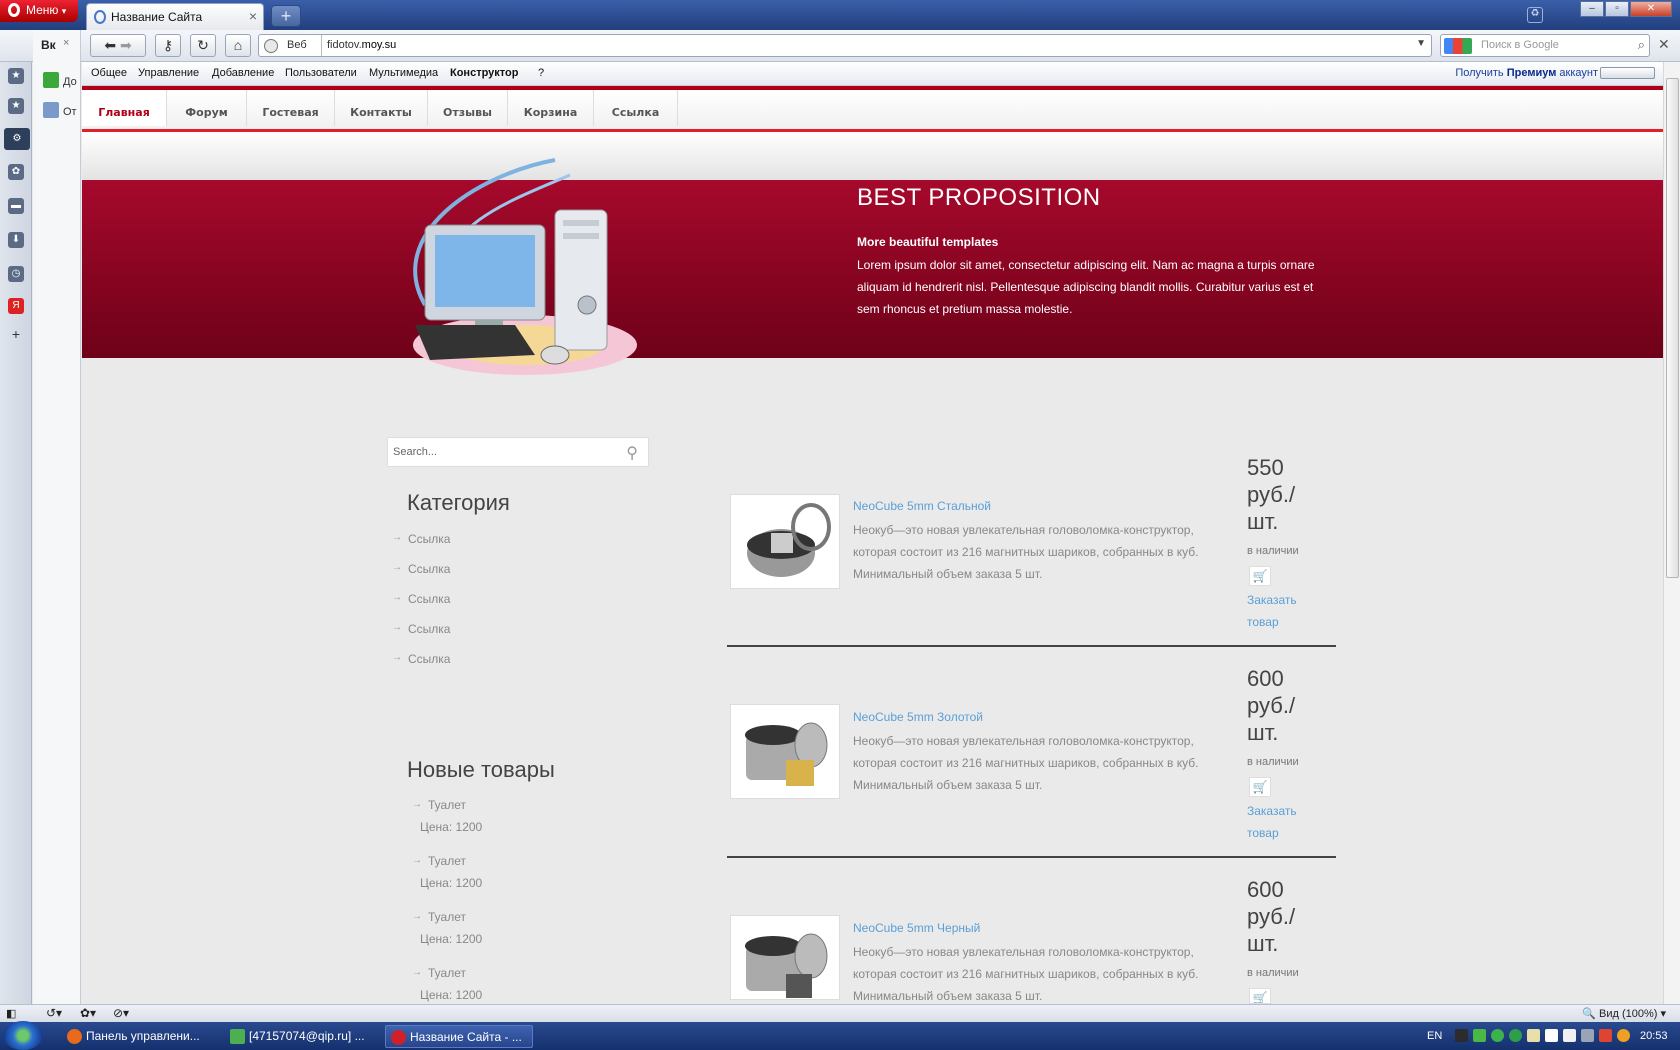 Image resolution: width=1680 pixels, height=1050 pixels. What do you see at coordinates (168, 73) in the screenshot?
I see `ucoz-menu-manage: Управление` at bounding box center [168, 73].